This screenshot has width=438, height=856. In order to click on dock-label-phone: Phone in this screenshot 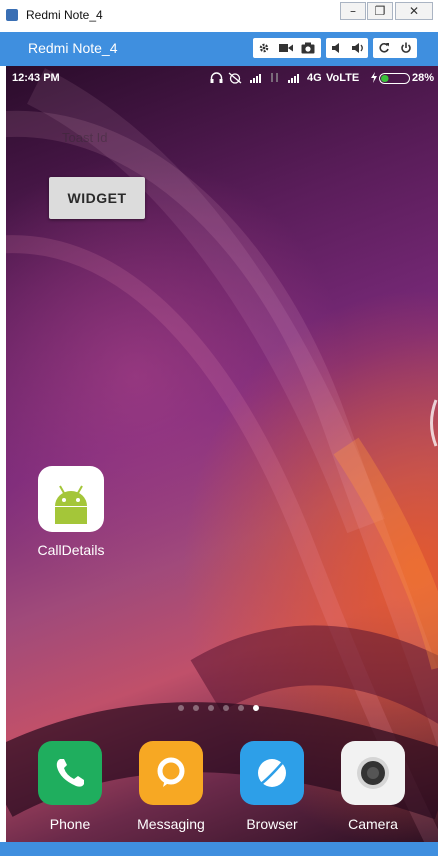, I will do `click(70, 824)`.